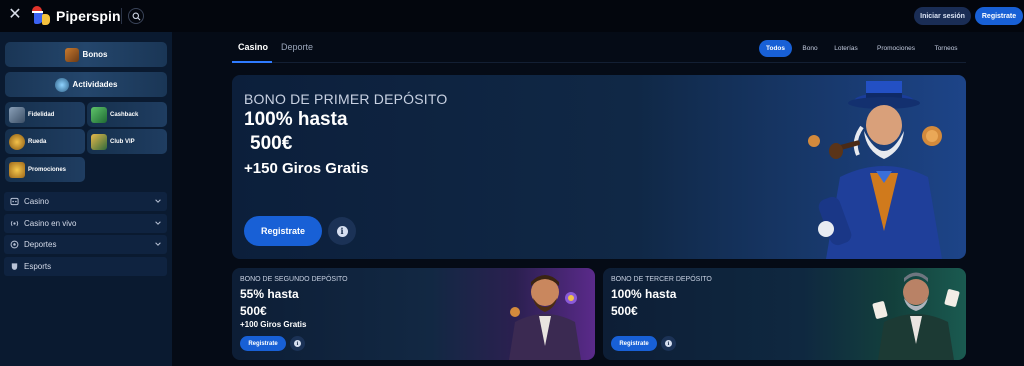  What do you see at coordinates (875, 170) in the screenshot?
I see `magician-character-illustration` at bounding box center [875, 170].